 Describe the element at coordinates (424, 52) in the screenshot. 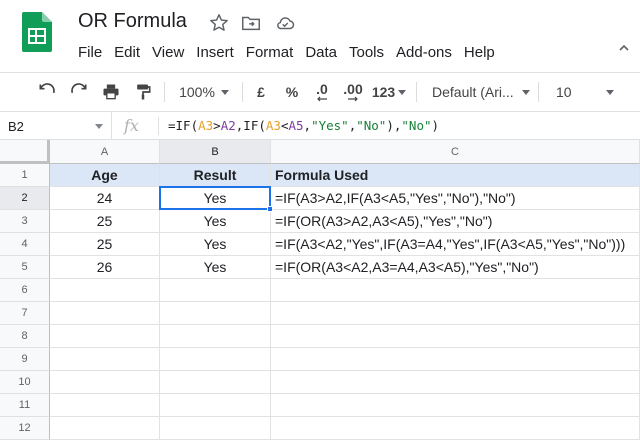

I see `menu-add-ons: Add-ons` at that location.